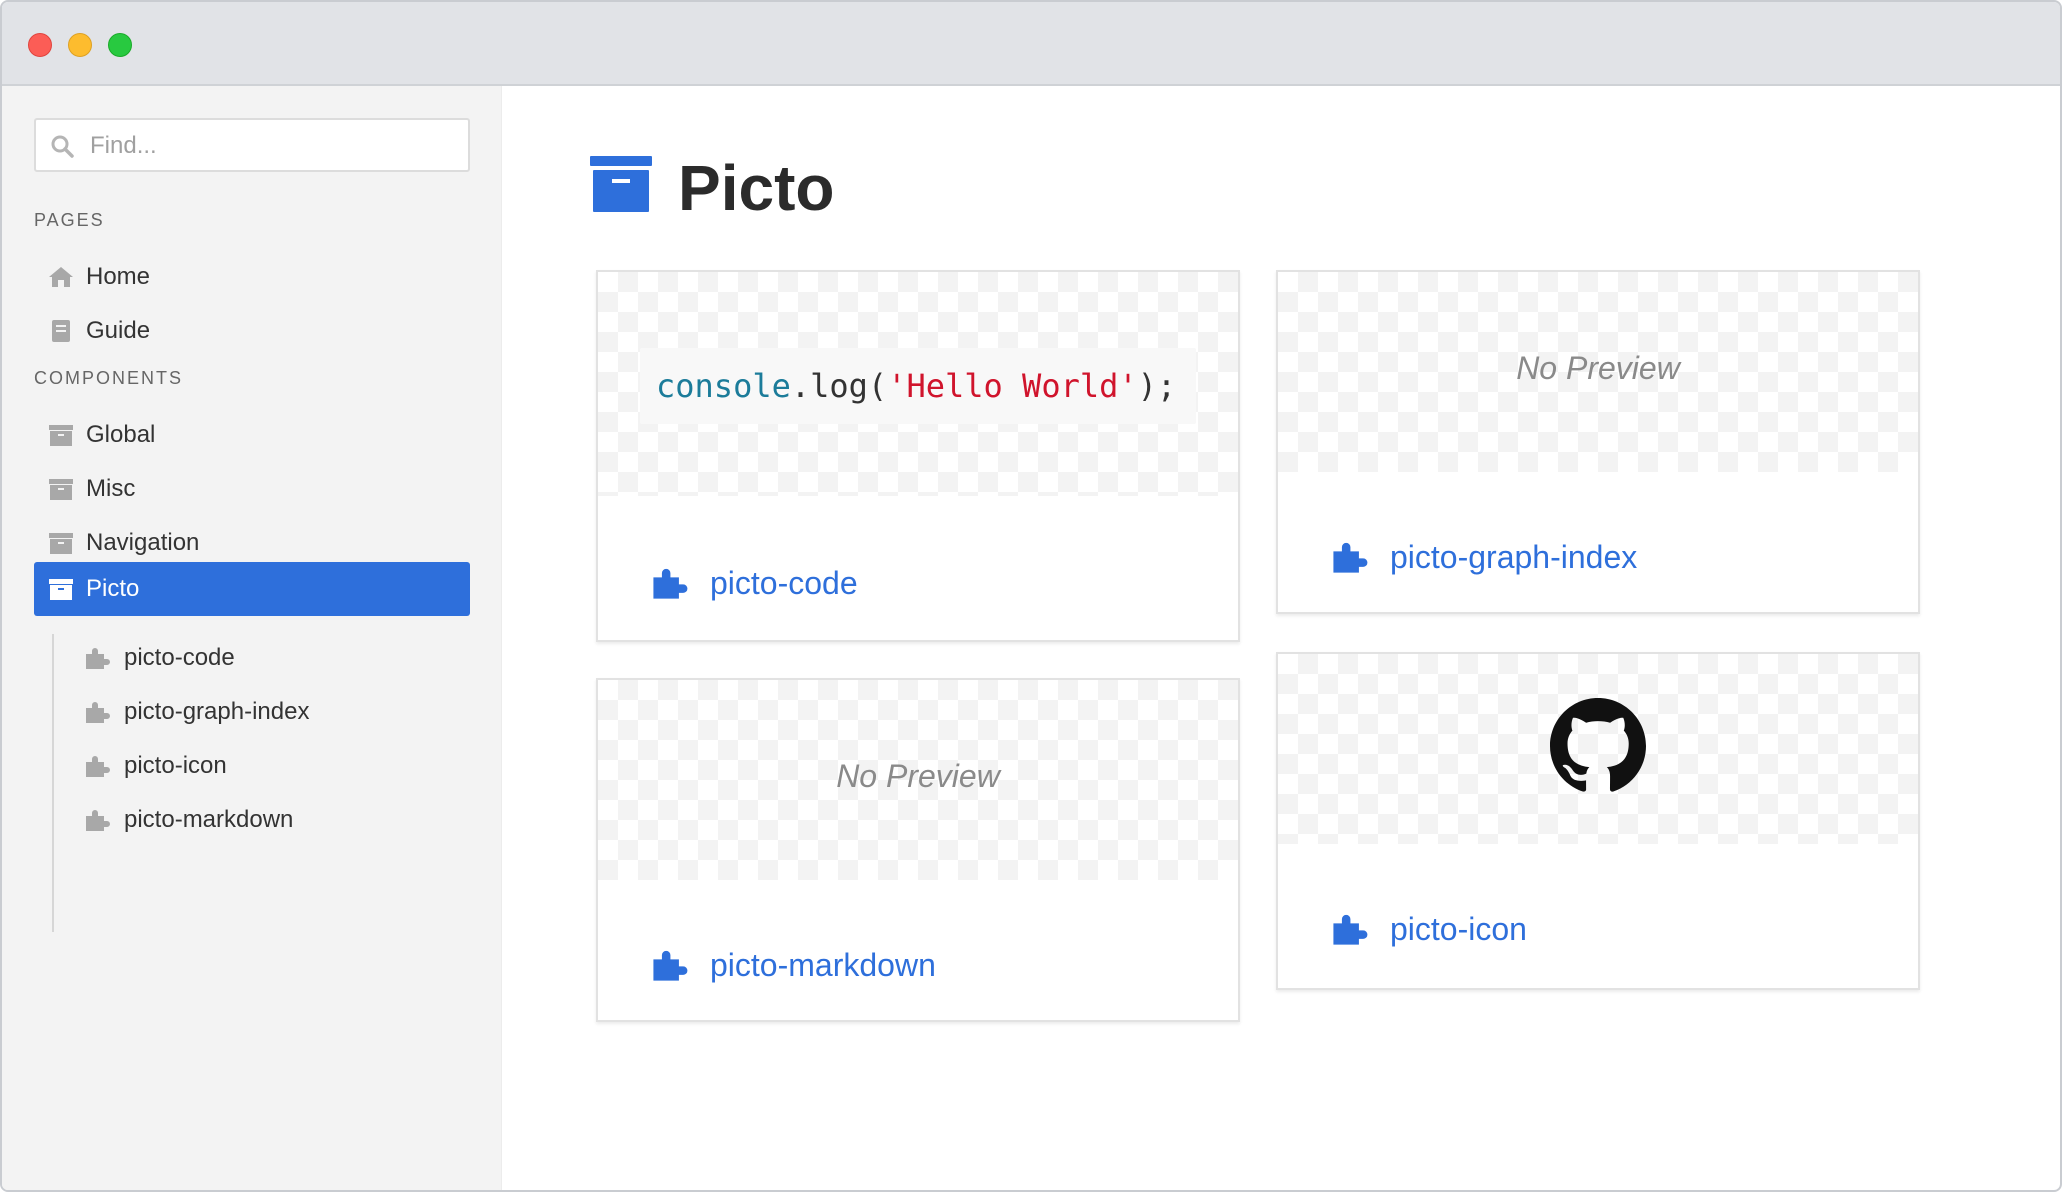  Describe the element at coordinates (143, 542) in the screenshot. I see `sidebar-item-label: Navigation` at that location.